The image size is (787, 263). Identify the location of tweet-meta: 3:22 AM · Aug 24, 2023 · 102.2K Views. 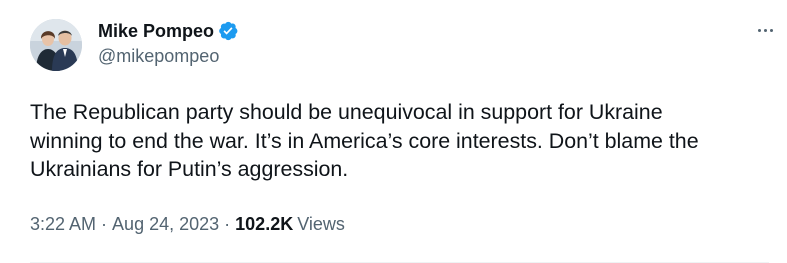
(187, 224).